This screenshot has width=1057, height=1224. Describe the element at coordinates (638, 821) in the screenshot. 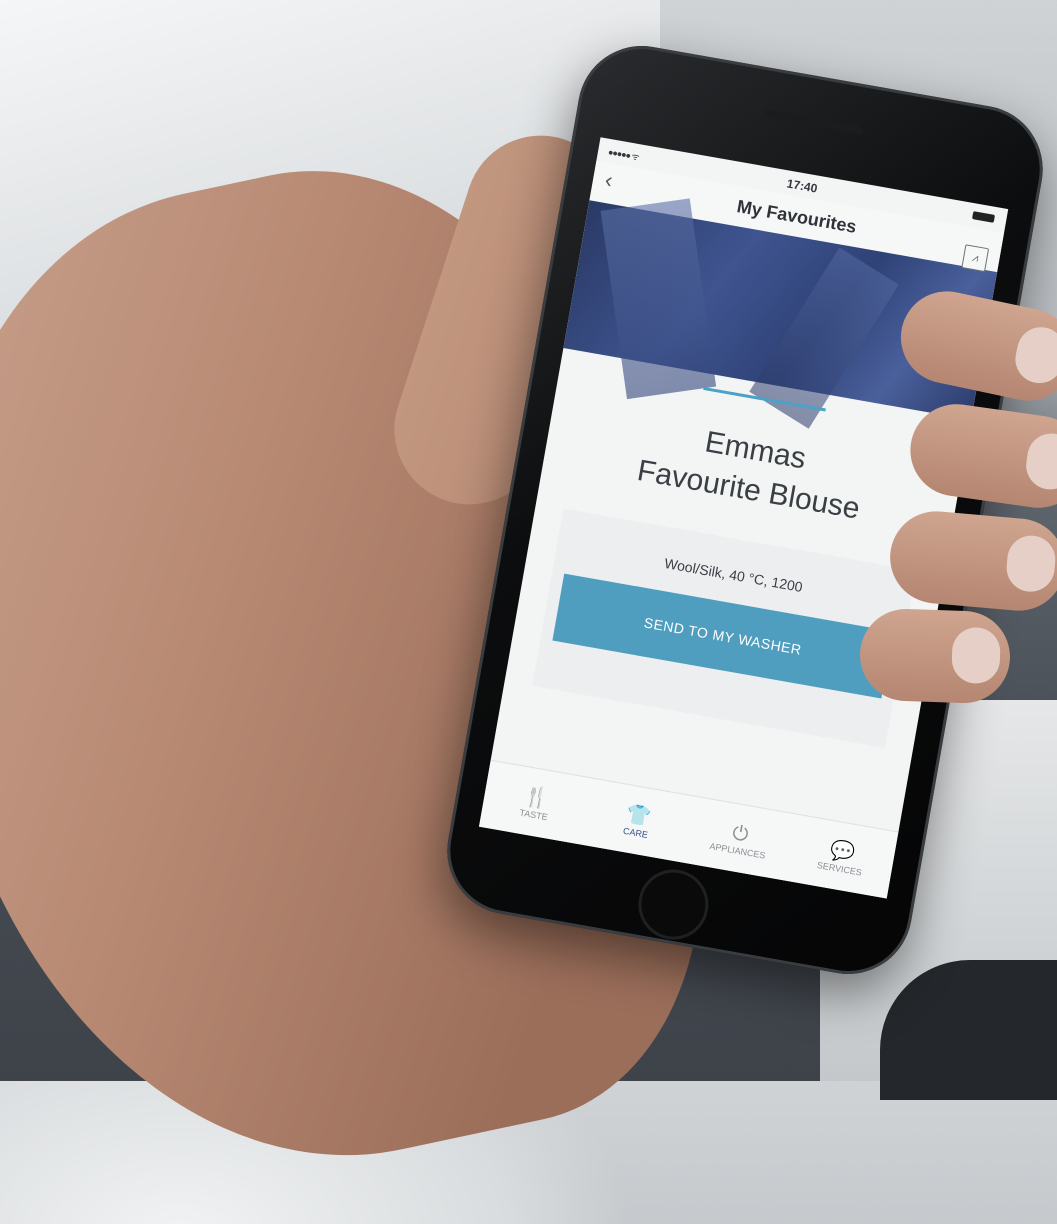

I see `tab-care: 👕 CARE` at that location.